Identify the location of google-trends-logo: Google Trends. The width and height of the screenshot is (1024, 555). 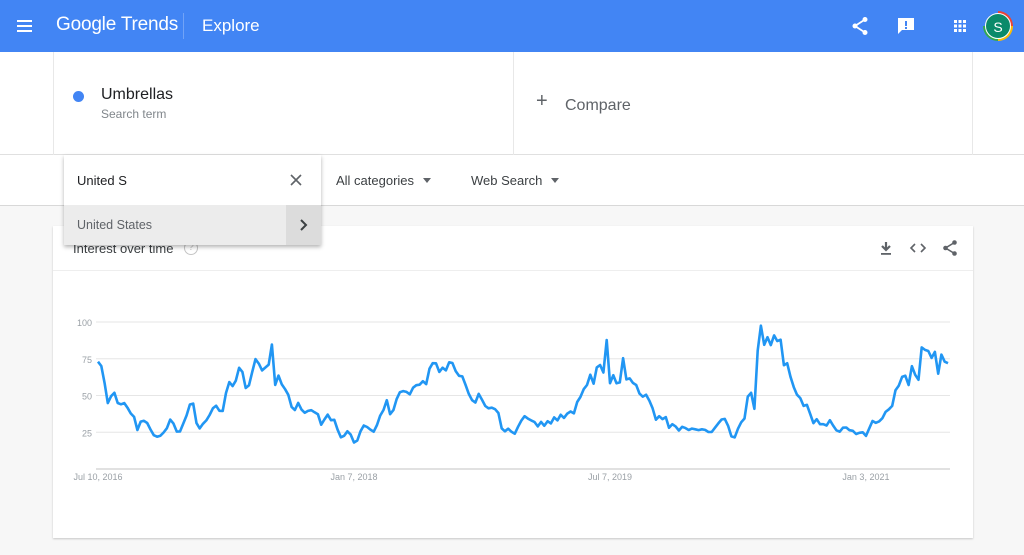
(117, 25).